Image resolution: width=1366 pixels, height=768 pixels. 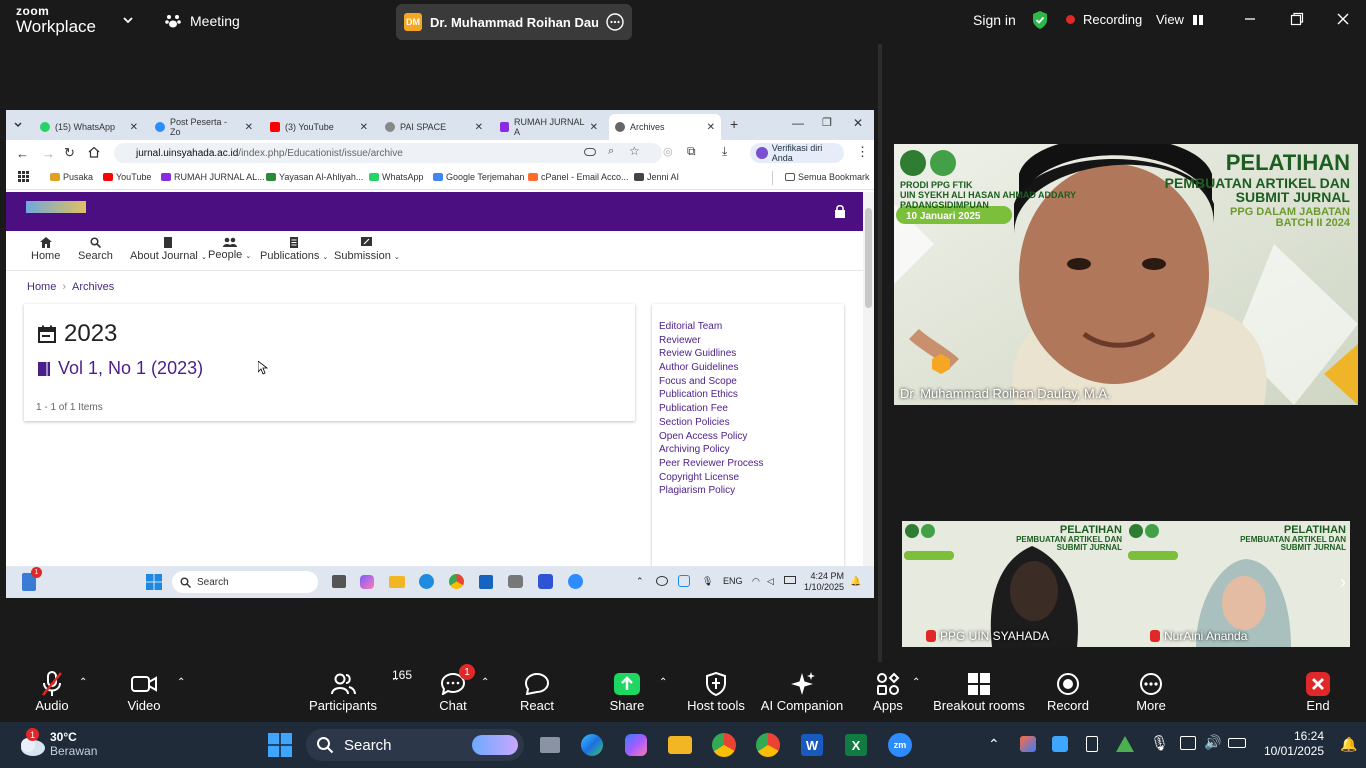 What do you see at coordinates (396, 177) in the screenshot?
I see `bookmark-whatsapp: WhatsApp` at bounding box center [396, 177].